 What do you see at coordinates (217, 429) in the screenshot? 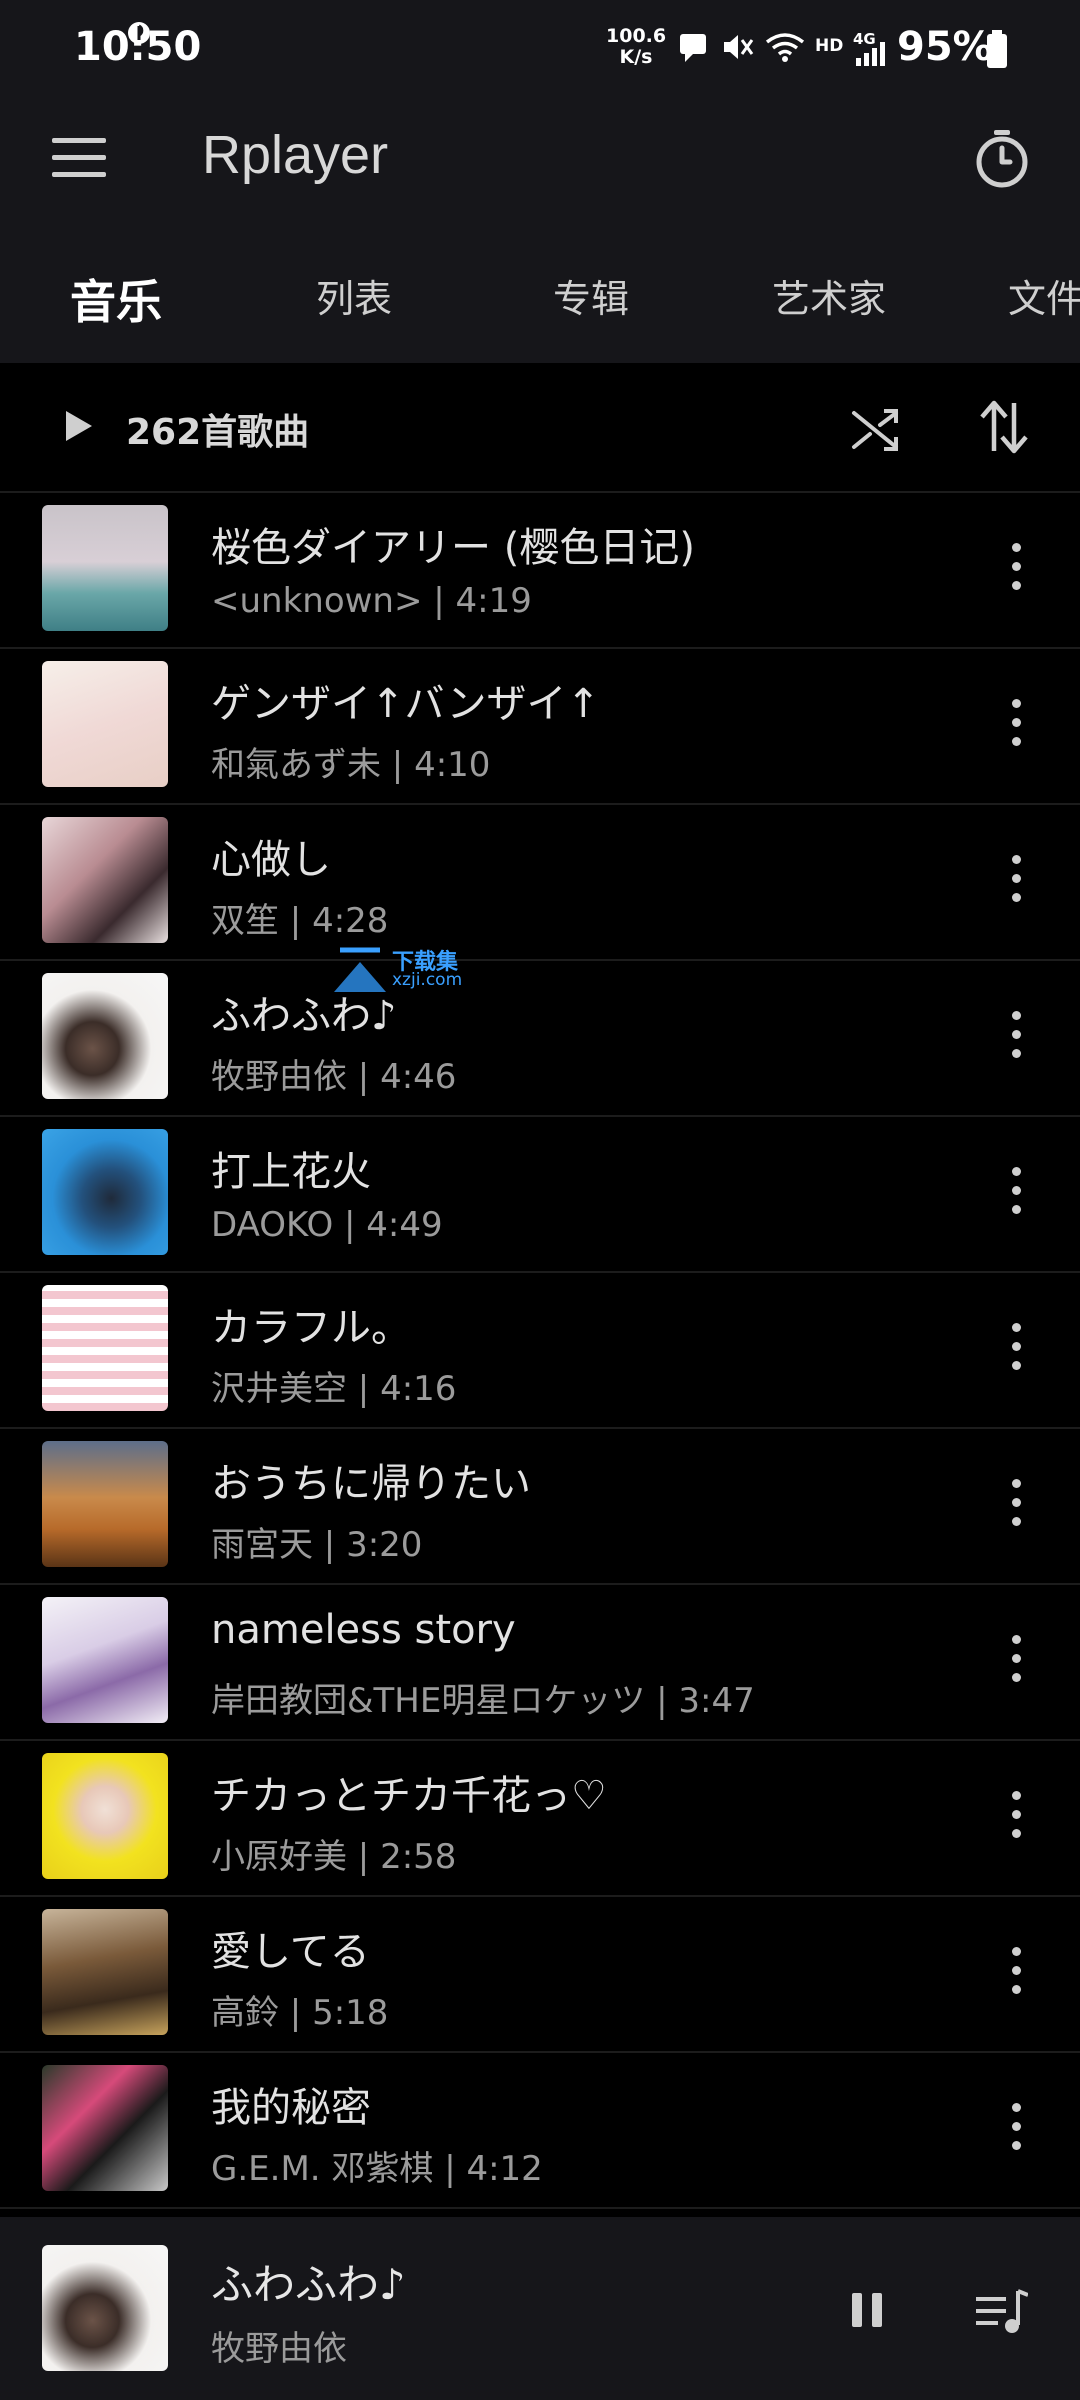
I see `song-count: 262首歌曲` at bounding box center [217, 429].